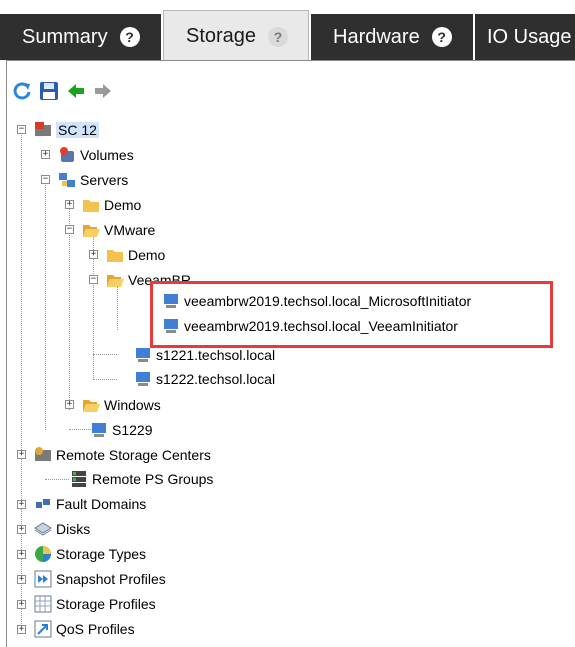  What do you see at coordinates (43, 629) in the screenshot?
I see `qos-profile-icon` at bounding box center [43, 629].